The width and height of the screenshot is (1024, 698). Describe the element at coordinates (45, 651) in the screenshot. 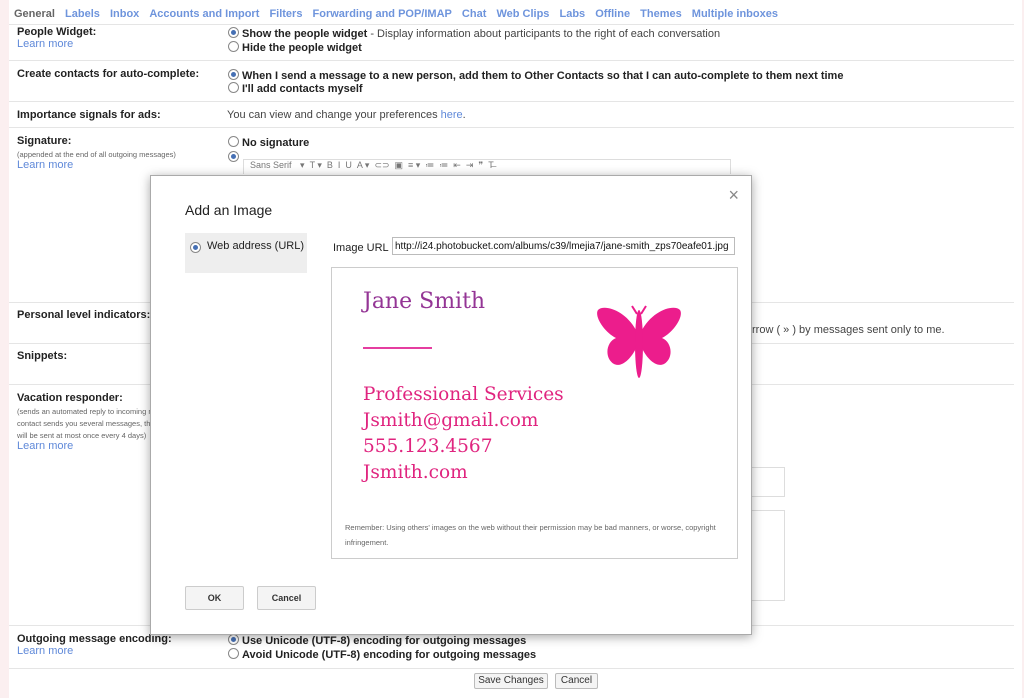

I see `encoding-learn-more: Learn more` at that location.